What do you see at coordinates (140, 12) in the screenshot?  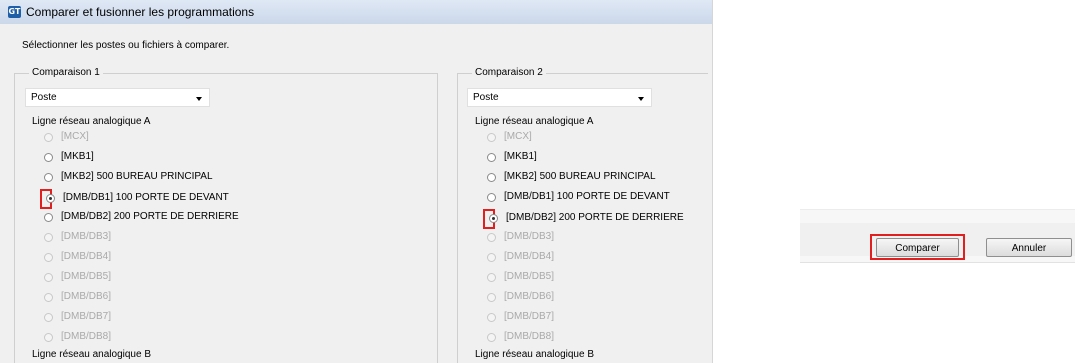 I see `window-title: Comparer et fusionner les programmations` at bounding box center [140, 12].